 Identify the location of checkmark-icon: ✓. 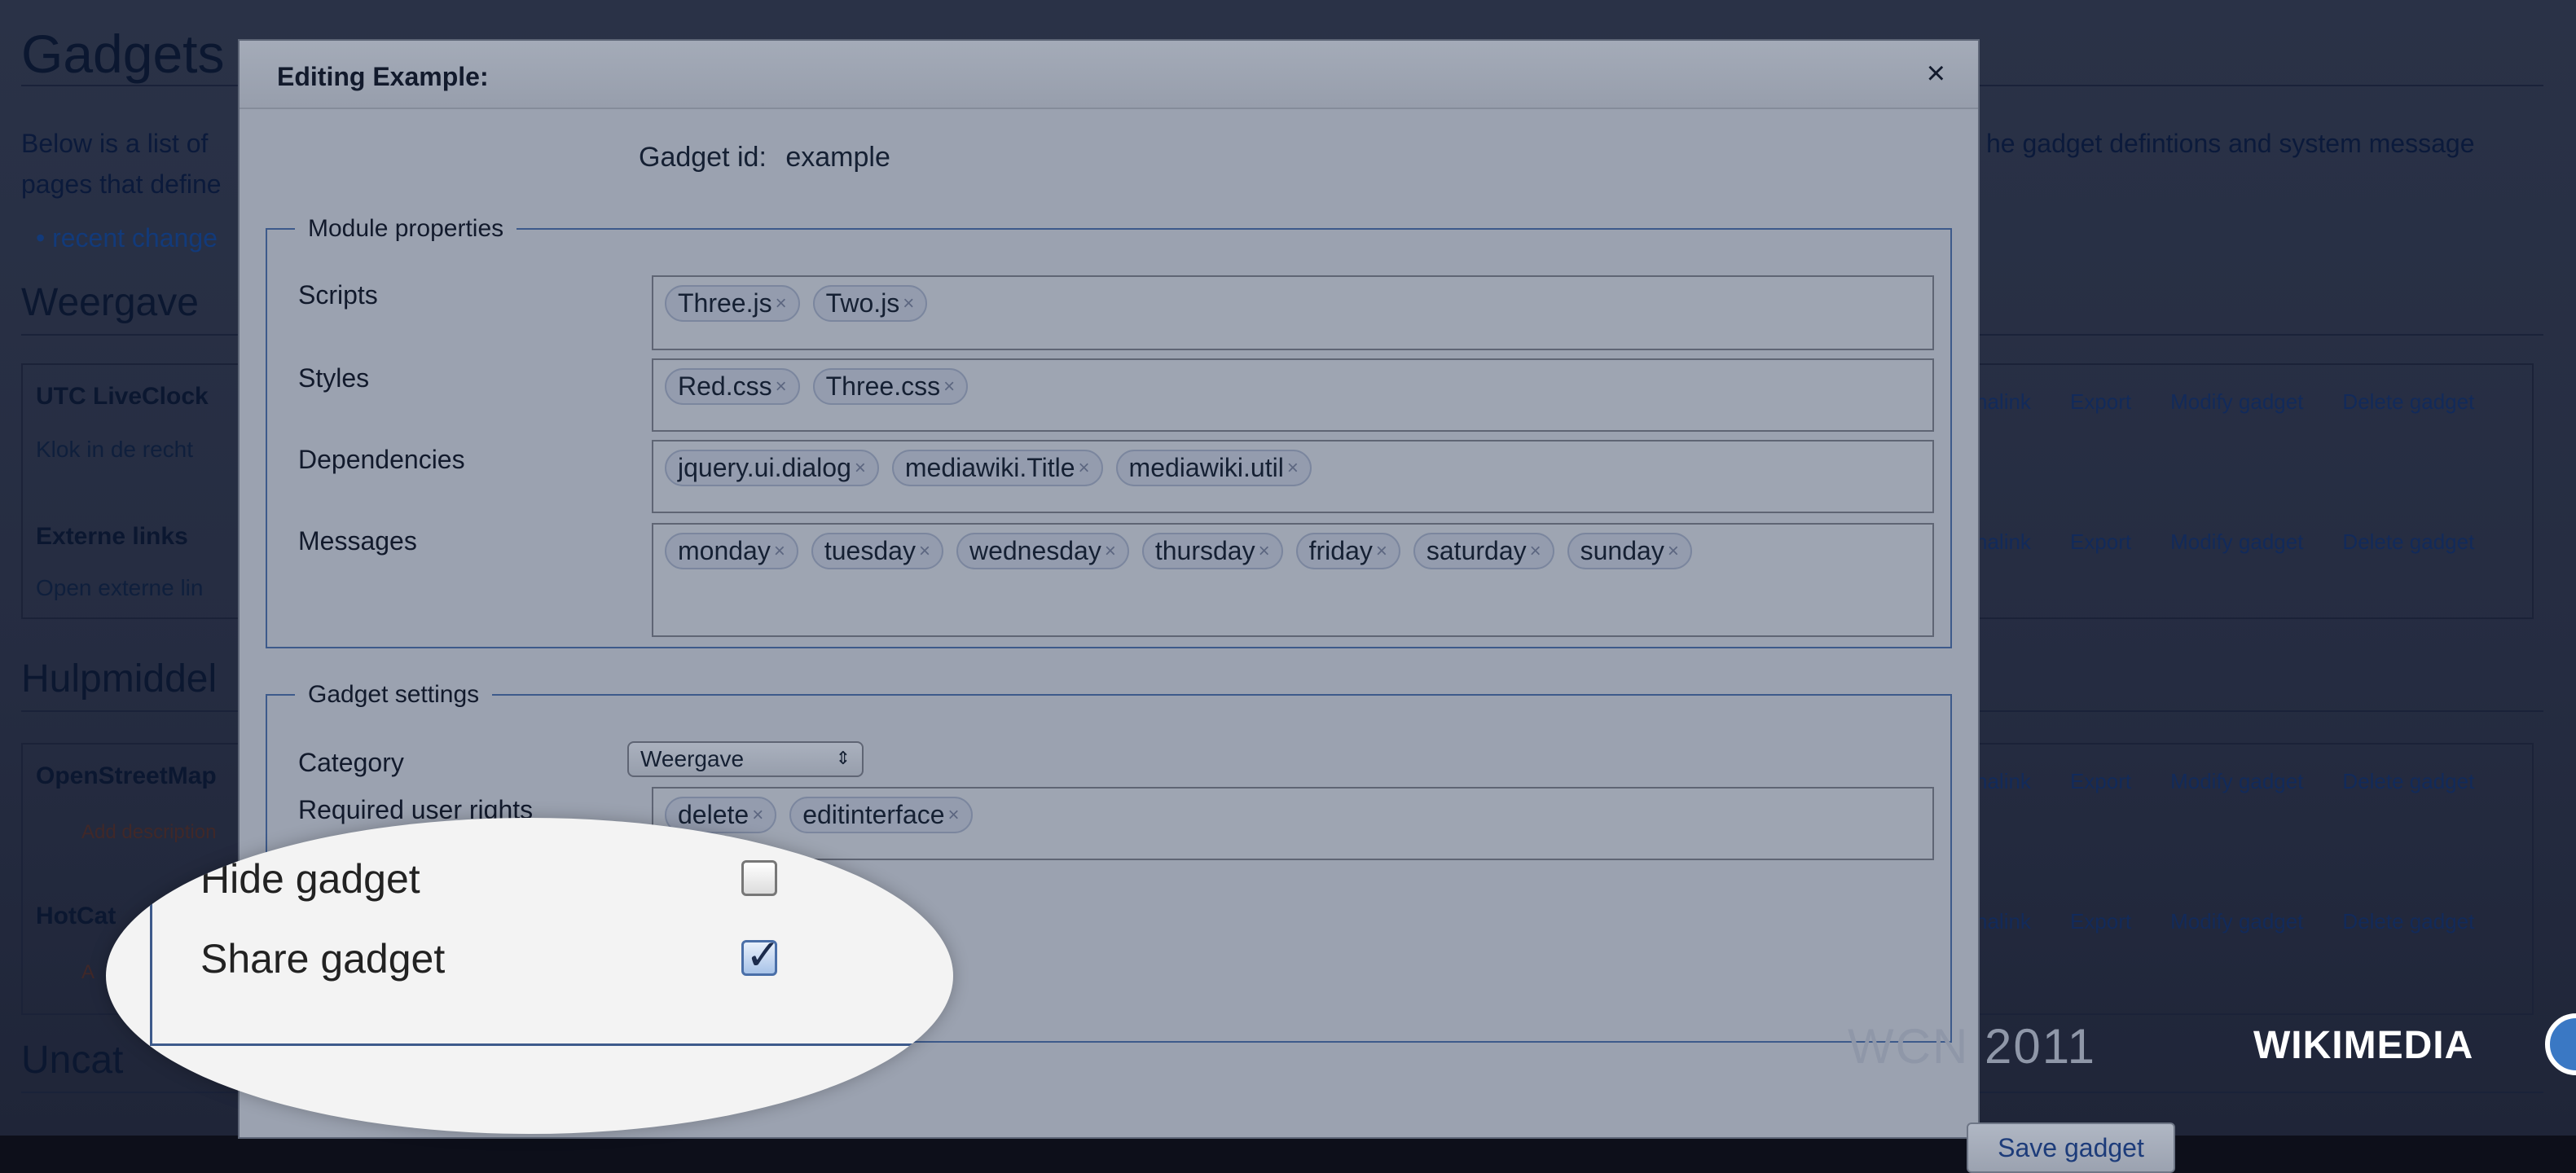
(763, 955).